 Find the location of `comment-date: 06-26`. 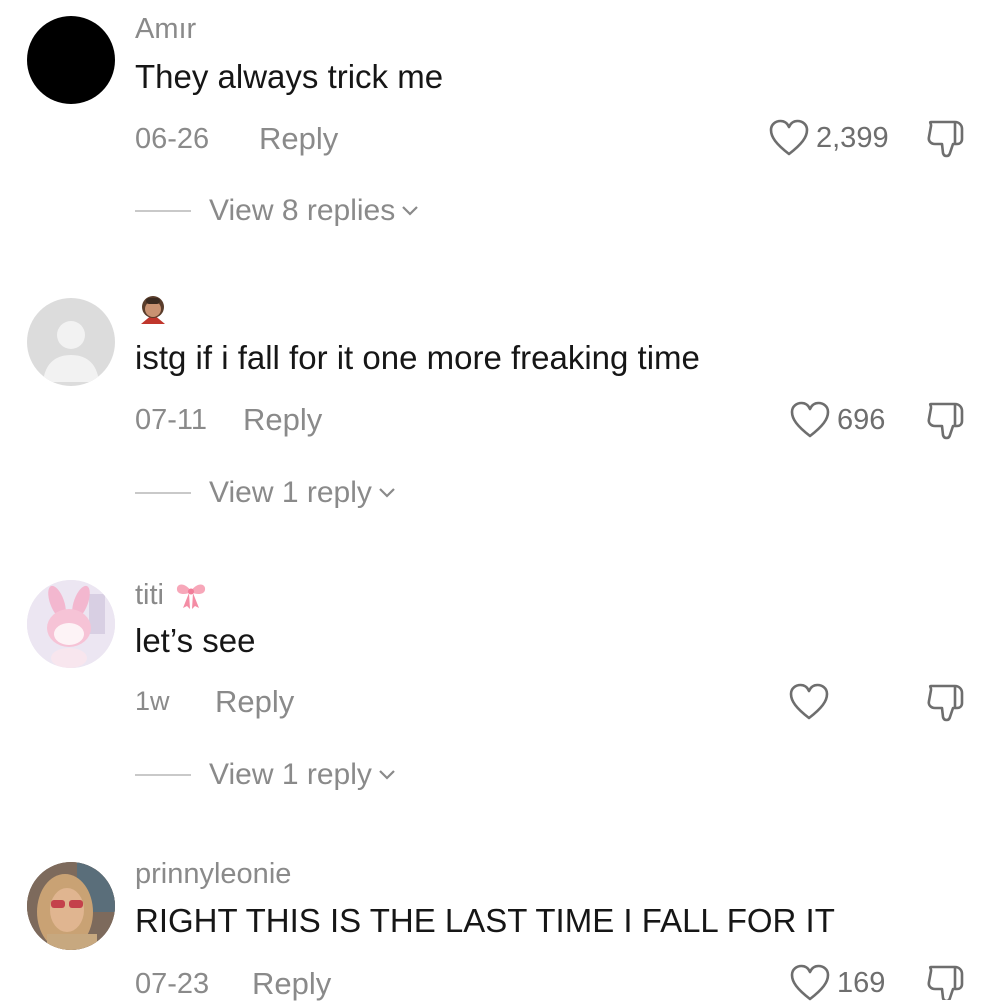

comment-date: 06-26 is located at coordinates (172, 139).